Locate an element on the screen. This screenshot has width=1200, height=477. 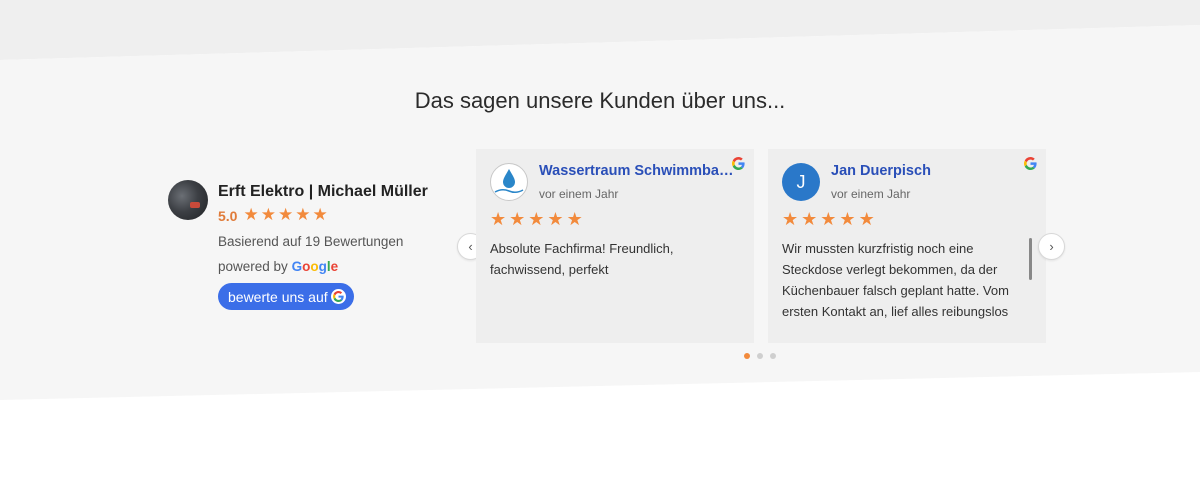
reviewer-name-link: Jan Duerpisch is located at coordinates (881, 171).